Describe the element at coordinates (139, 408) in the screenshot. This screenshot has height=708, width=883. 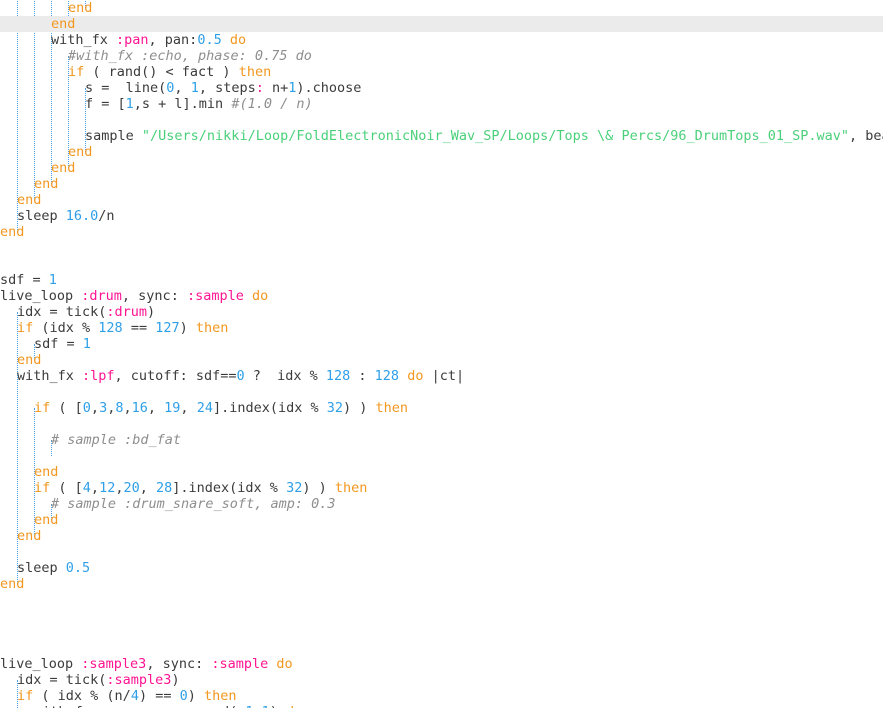
I see `code-token: 16` at that location.